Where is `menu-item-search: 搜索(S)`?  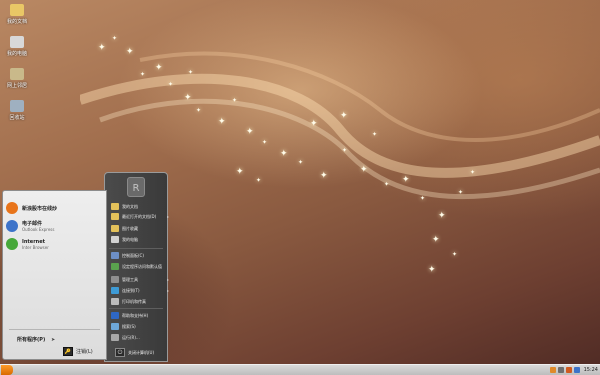
menu-item-search: 搜索(S) is located at coordinates (140, 326).